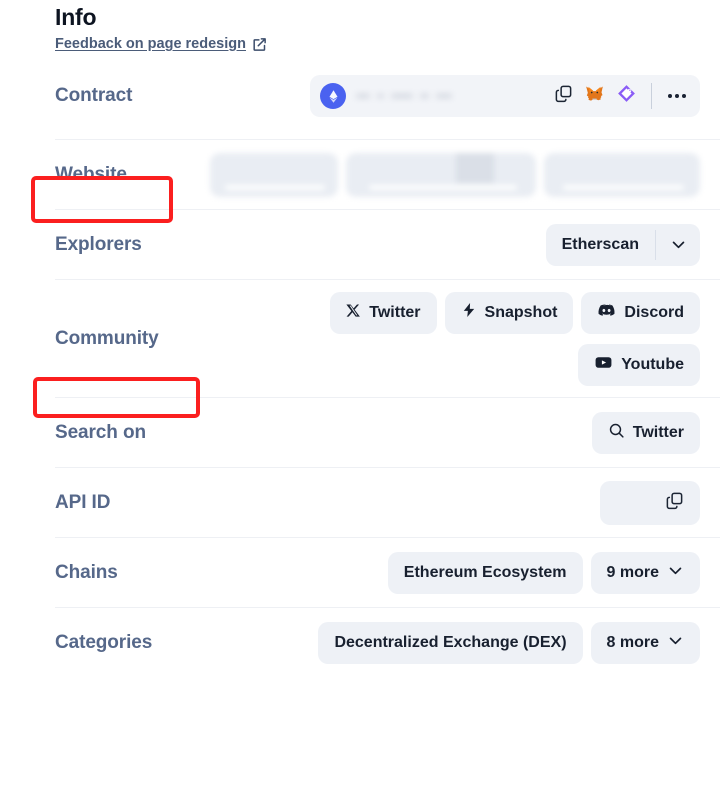 This screenshot has width=720, height=803. I want to click on chains-more-button: 9 more, so click(645, 572).